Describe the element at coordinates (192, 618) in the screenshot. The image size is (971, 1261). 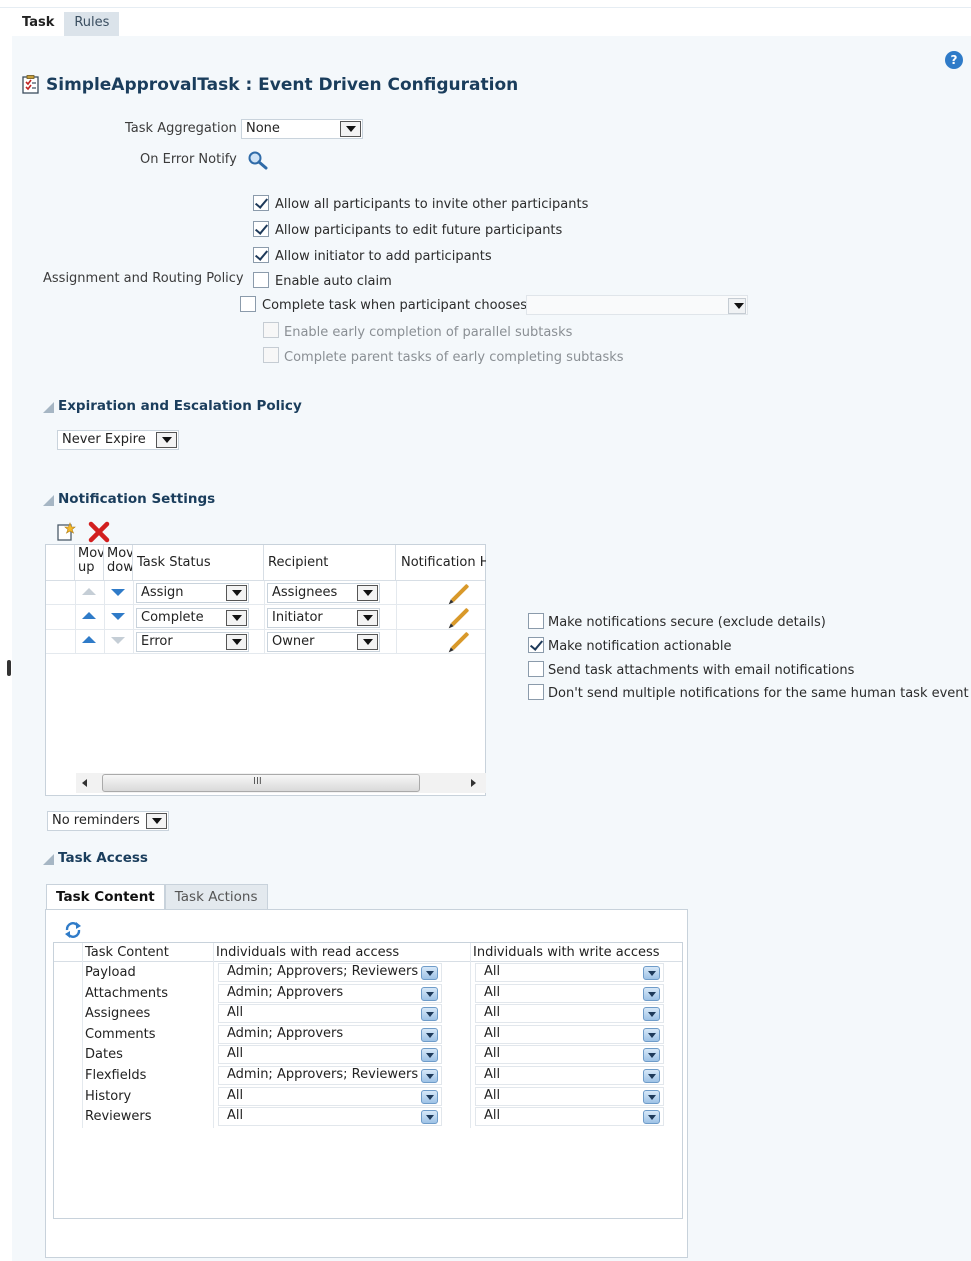
I see `task-status-select: Complete` at that location.